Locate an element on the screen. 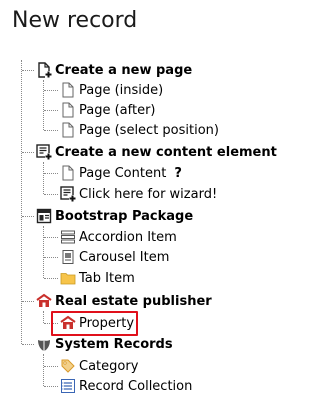  new-record-link-carousel-item: Carousel Item is located at coordinates (114, 257).